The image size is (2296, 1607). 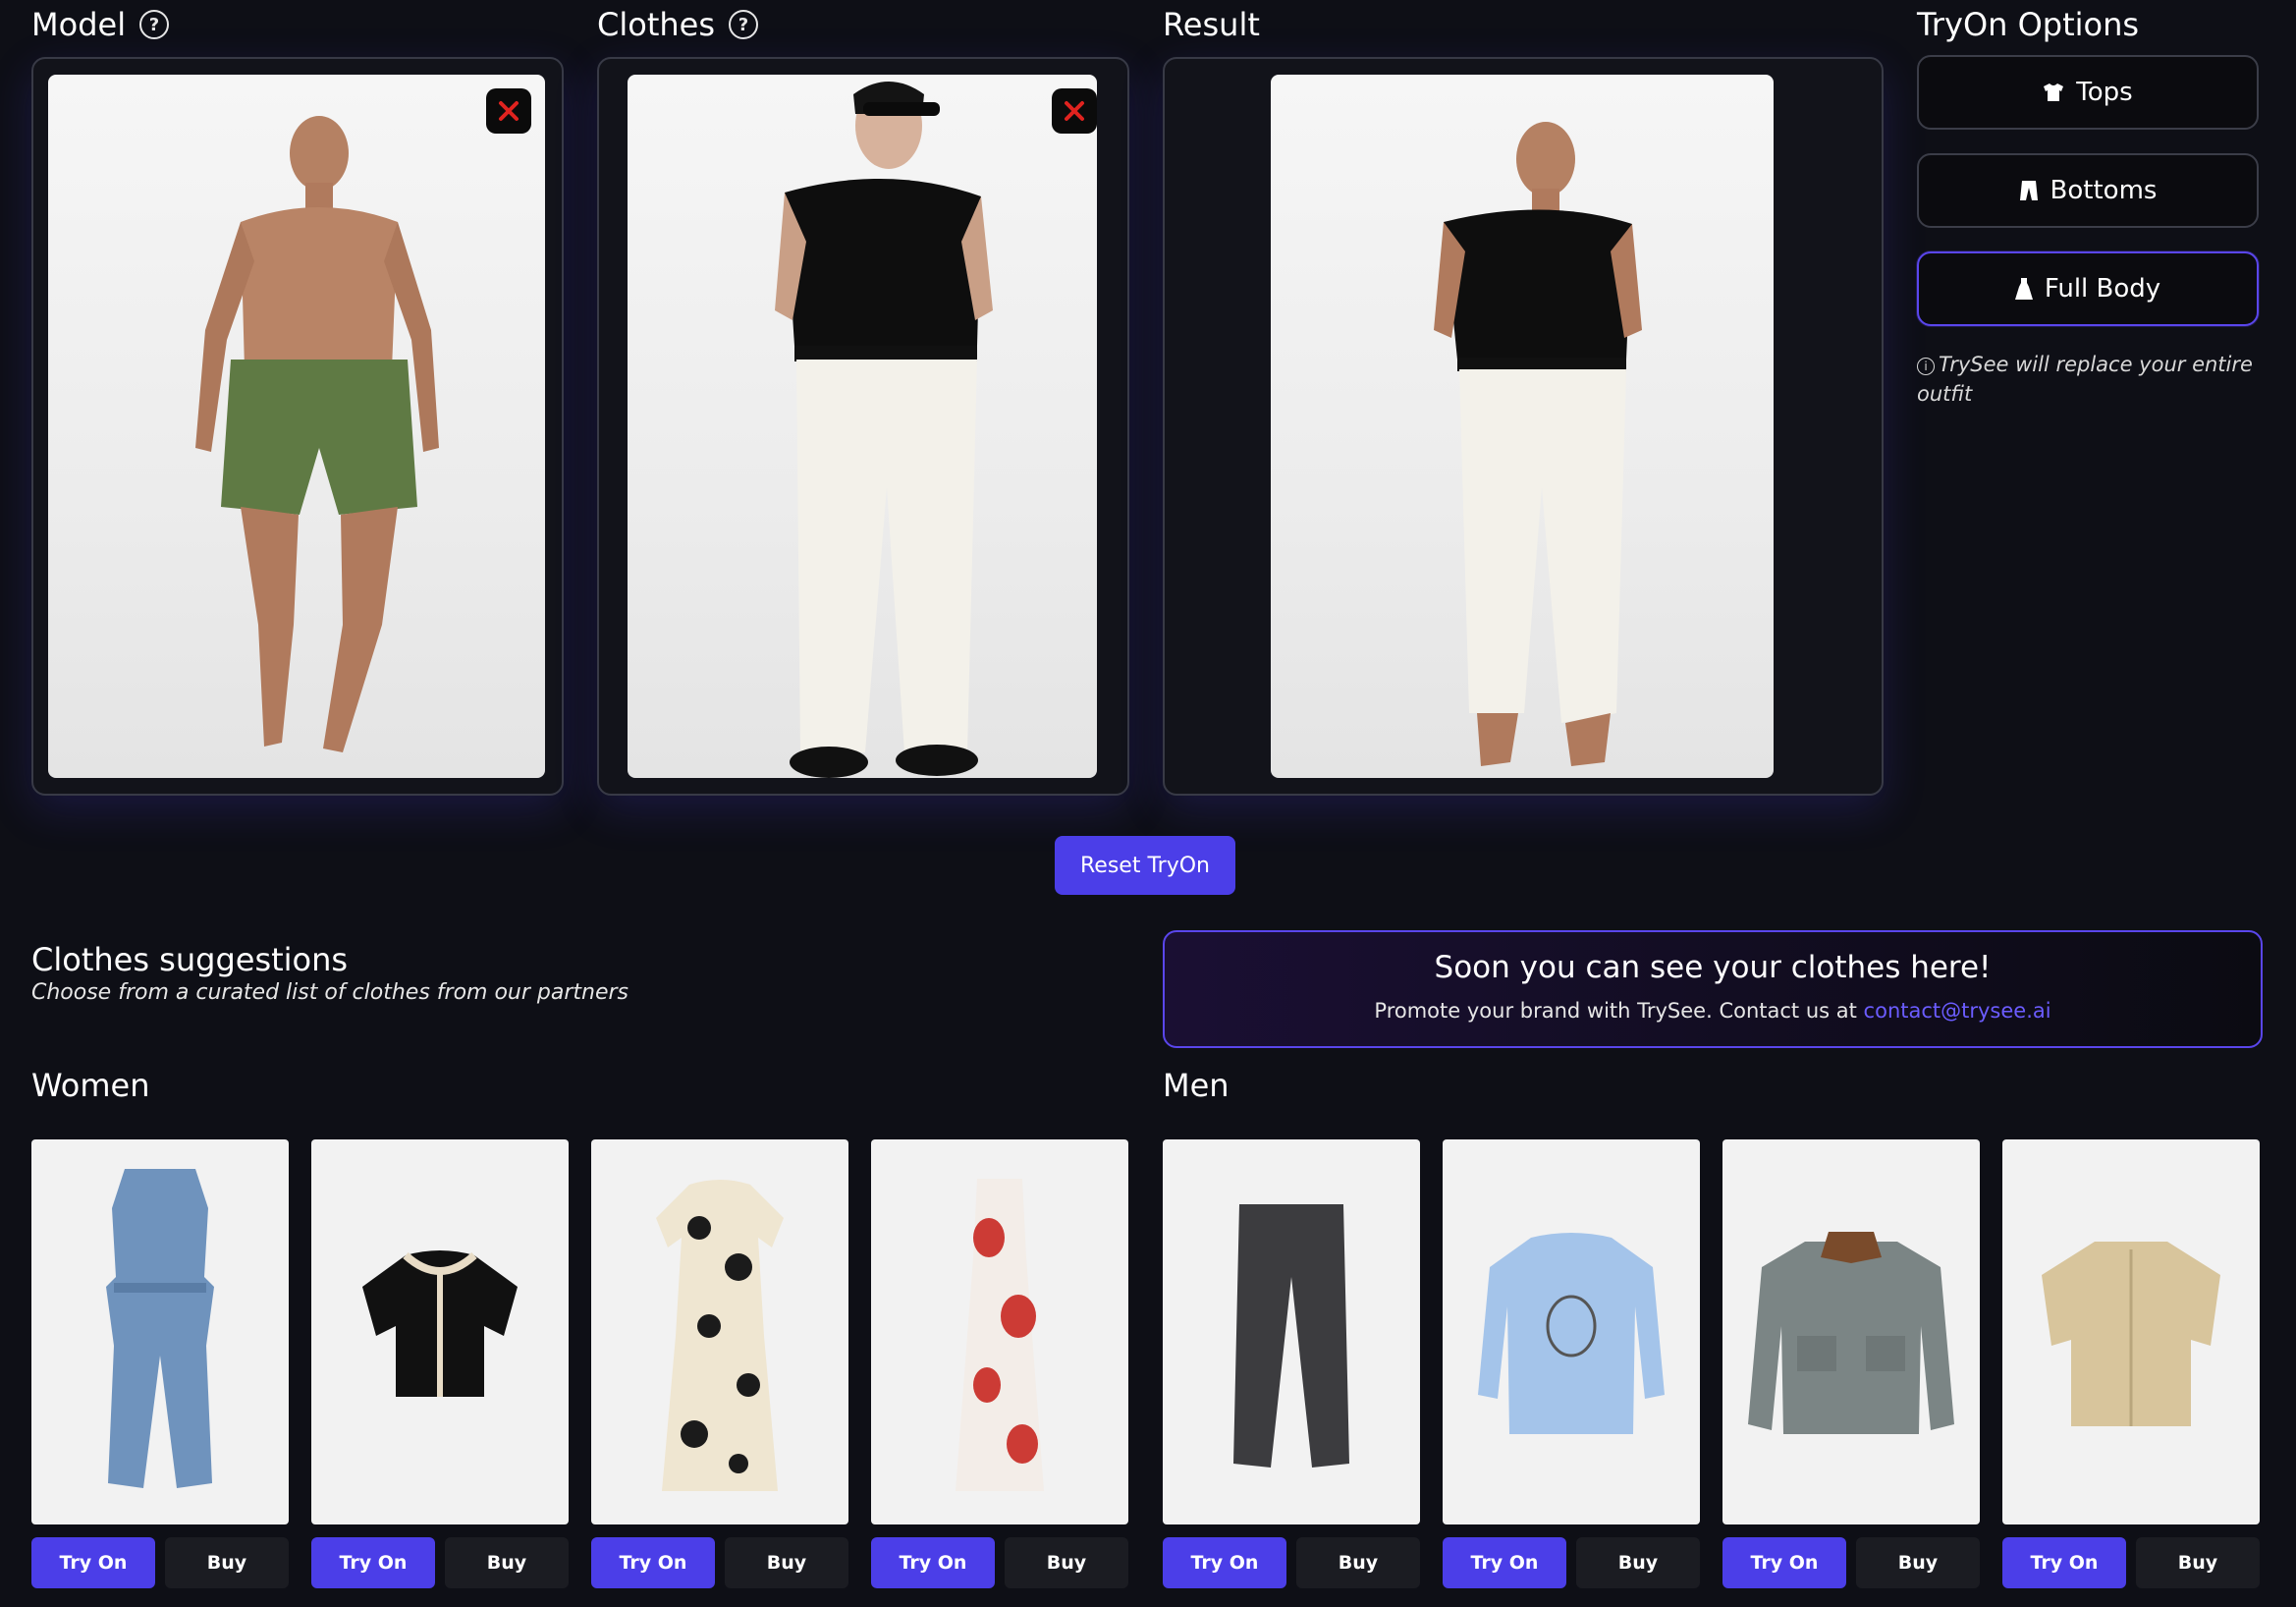 What do you see at coordinates (1196, 1085) in the screenshot?
I see `men-title: Men` at bounding box center [1196, 1085].